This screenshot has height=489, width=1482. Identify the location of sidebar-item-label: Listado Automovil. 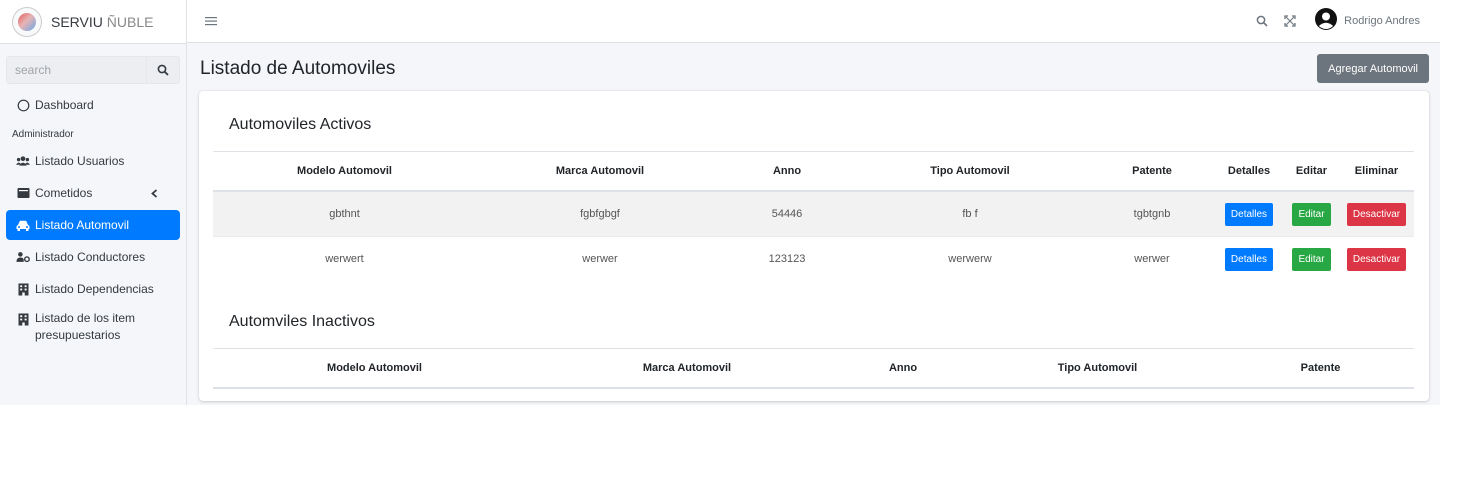
(82, 225).